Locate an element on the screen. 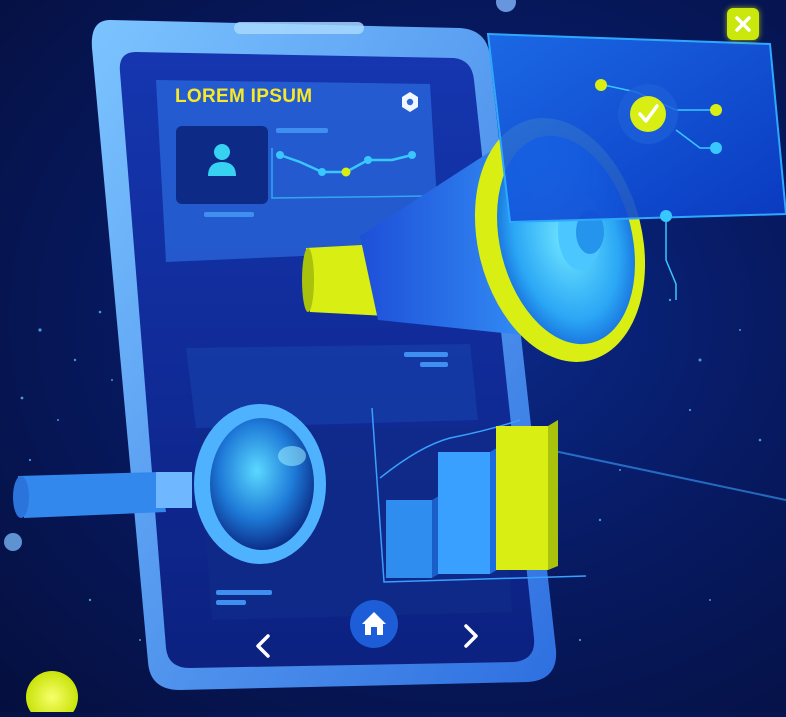 This screenshot has width=786, height=717. home-button is located at coordinates (374, 624).